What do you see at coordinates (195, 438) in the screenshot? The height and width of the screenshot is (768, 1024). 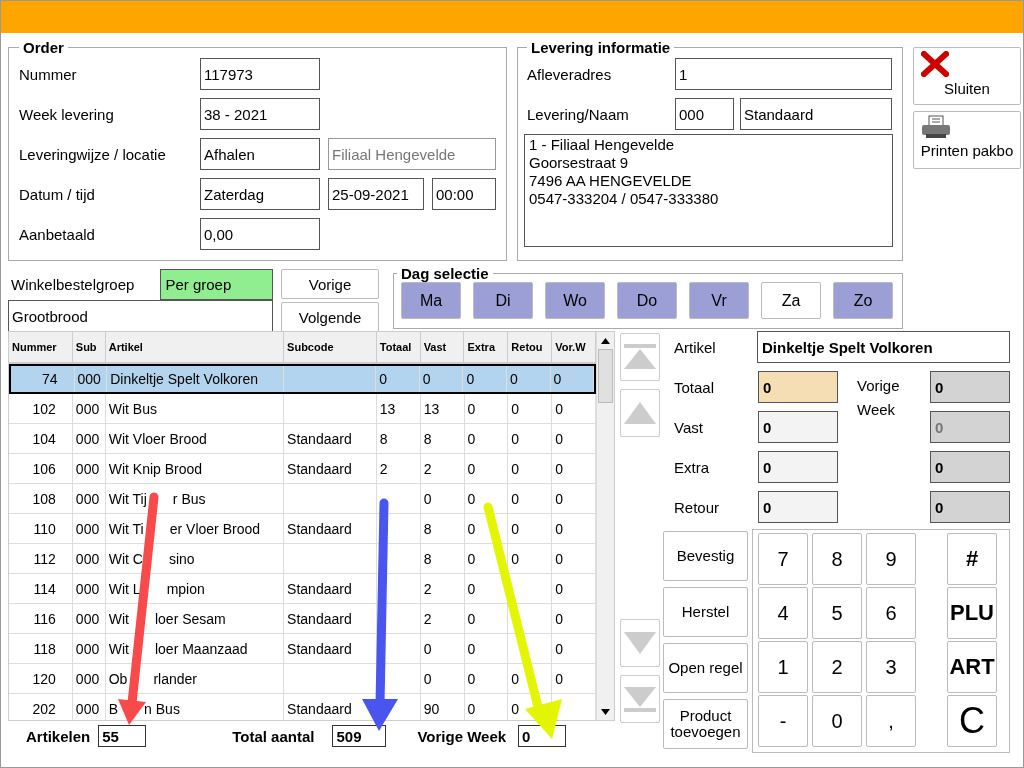 I see `table-cell: Wit Vloer Brood` at bounding box center [195, 438].